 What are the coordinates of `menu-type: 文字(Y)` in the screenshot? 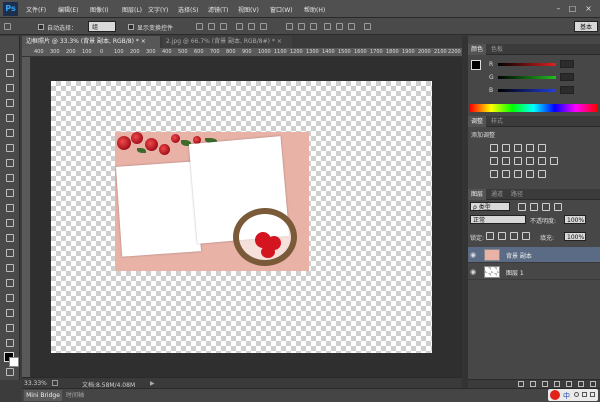 It's located at (158, 9).